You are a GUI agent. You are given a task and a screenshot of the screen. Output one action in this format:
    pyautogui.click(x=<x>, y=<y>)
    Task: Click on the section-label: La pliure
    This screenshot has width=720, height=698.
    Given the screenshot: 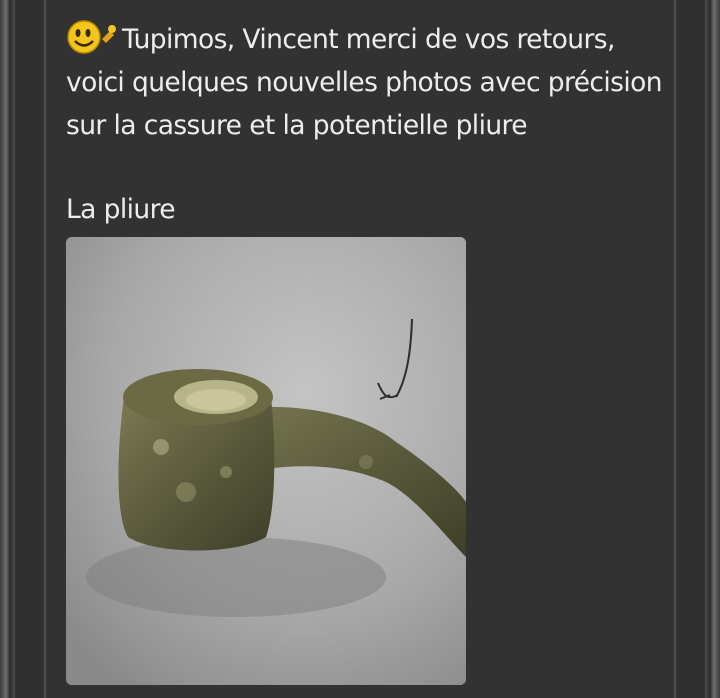 What is the action you would take?
    pyautogui.click(x=121, y=209)
    